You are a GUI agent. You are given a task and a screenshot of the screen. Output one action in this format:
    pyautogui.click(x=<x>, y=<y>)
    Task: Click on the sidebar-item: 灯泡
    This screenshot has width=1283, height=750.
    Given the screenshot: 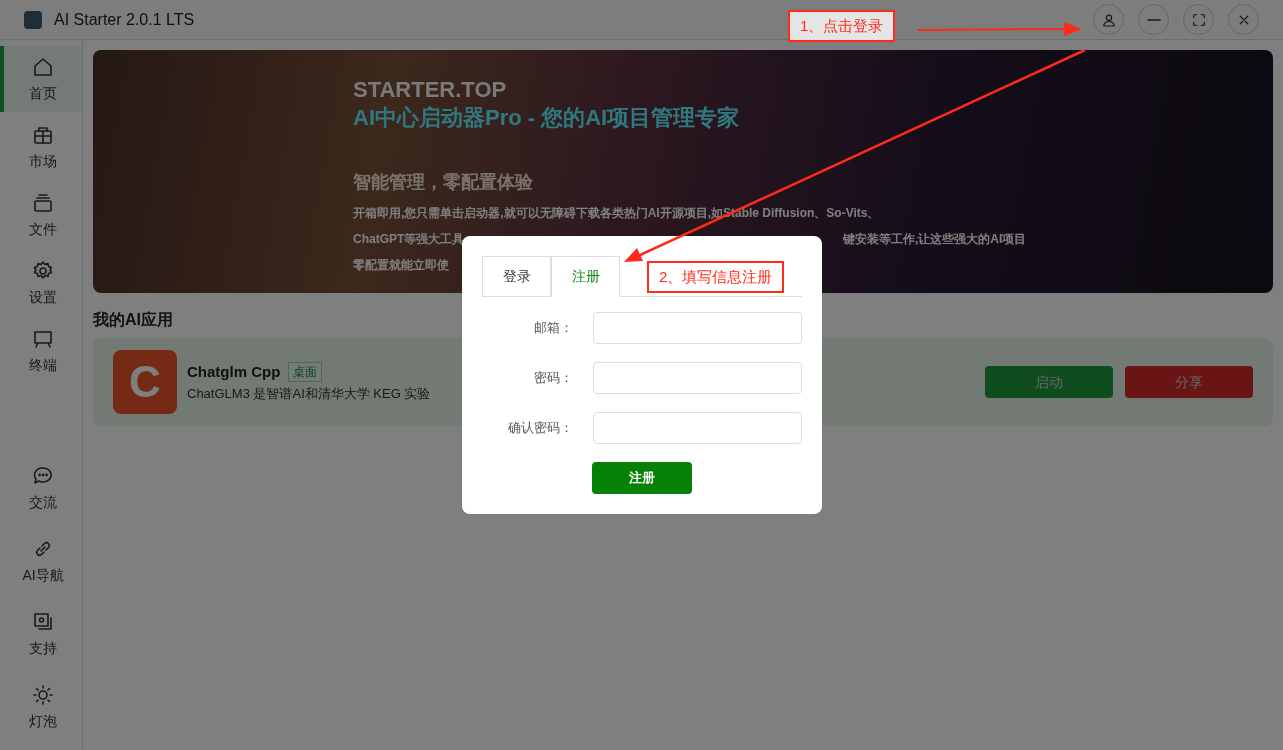 What is the action you would take?
    pyautogui.click(x=41, y=707)
    